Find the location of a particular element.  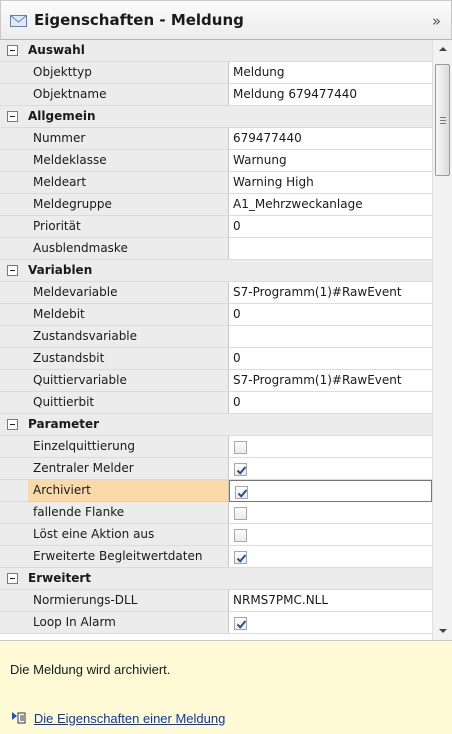

property-row-meldeklasse: Meldeklasse Warnung is located at coordinates (216, 161).